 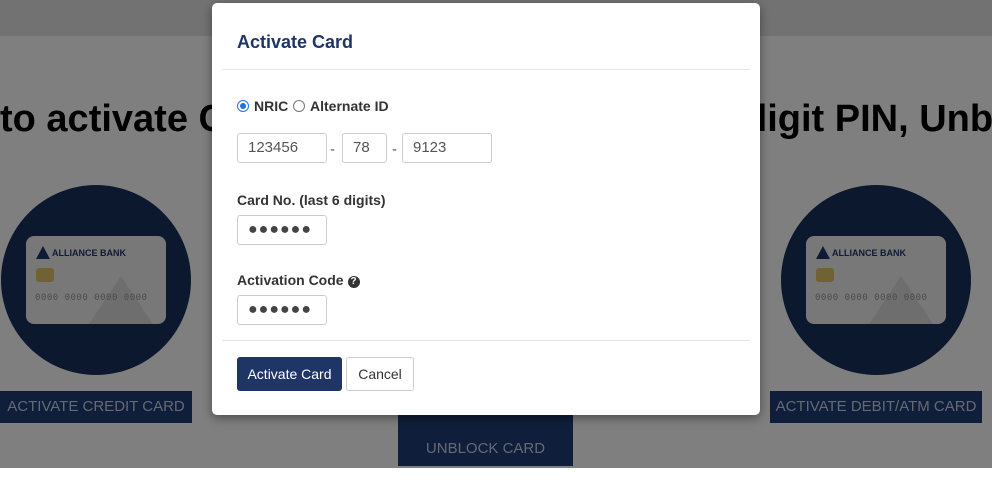 I want to click on card-no-label: Card No. (last 6 digits), so click(x=311, y=200).